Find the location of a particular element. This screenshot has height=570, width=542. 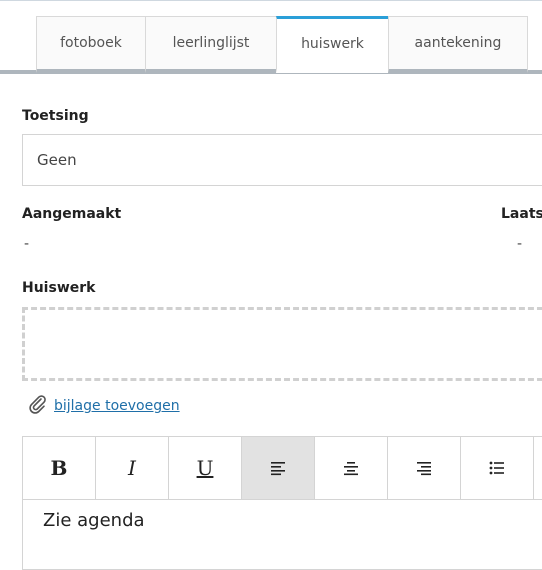

align-left-icon is located at coordinates (278, 469).